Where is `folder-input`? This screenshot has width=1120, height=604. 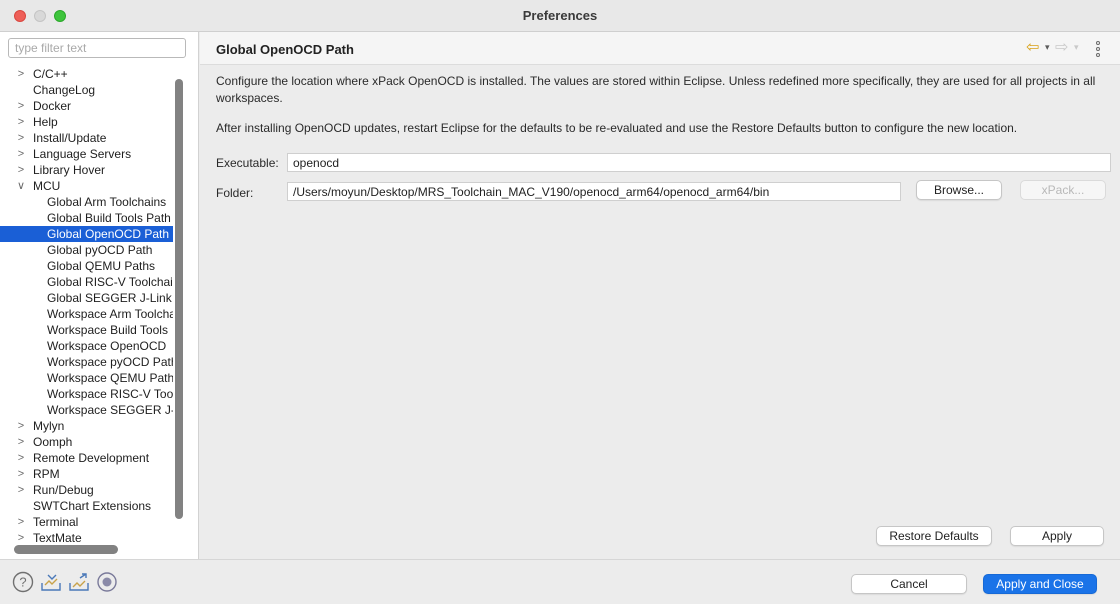 folder-input is located at coordinates (594, 191).